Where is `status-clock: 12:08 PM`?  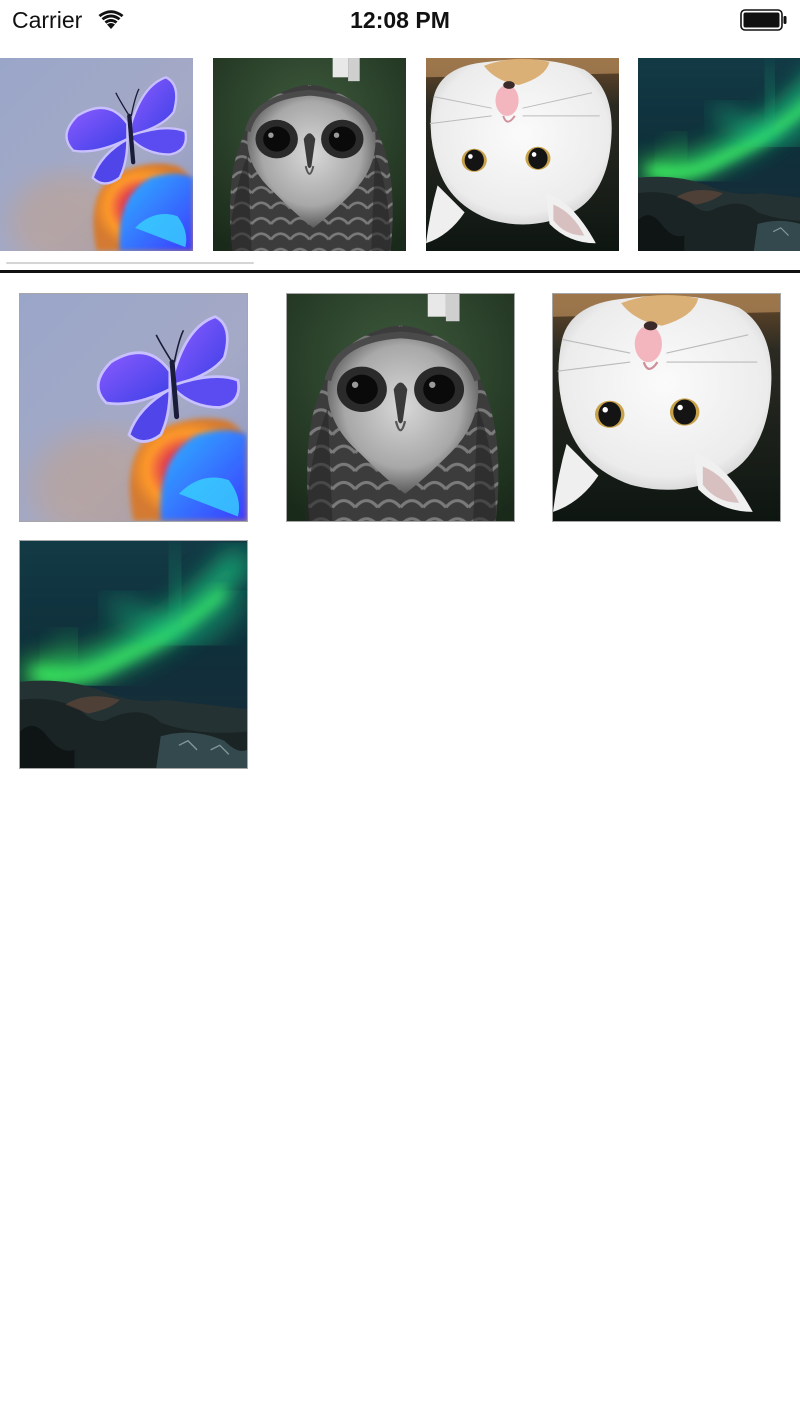 status-clock: 12:08 PM is located at coordinates (400, 20).